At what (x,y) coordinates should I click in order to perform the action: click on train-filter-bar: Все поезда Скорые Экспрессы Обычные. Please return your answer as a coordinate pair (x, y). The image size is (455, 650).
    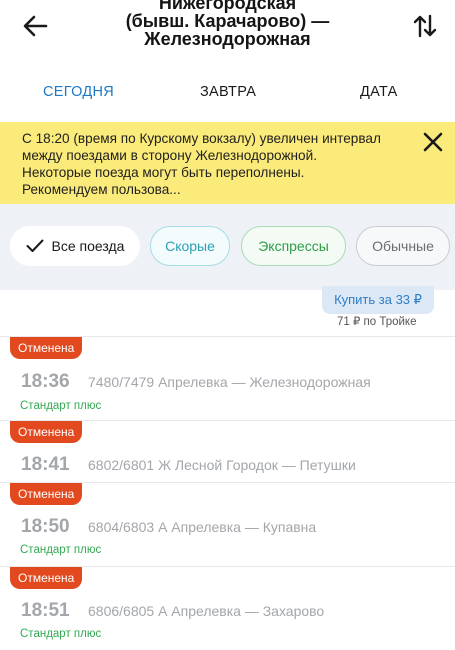
    Looking at the image, I should click on (227, 247).